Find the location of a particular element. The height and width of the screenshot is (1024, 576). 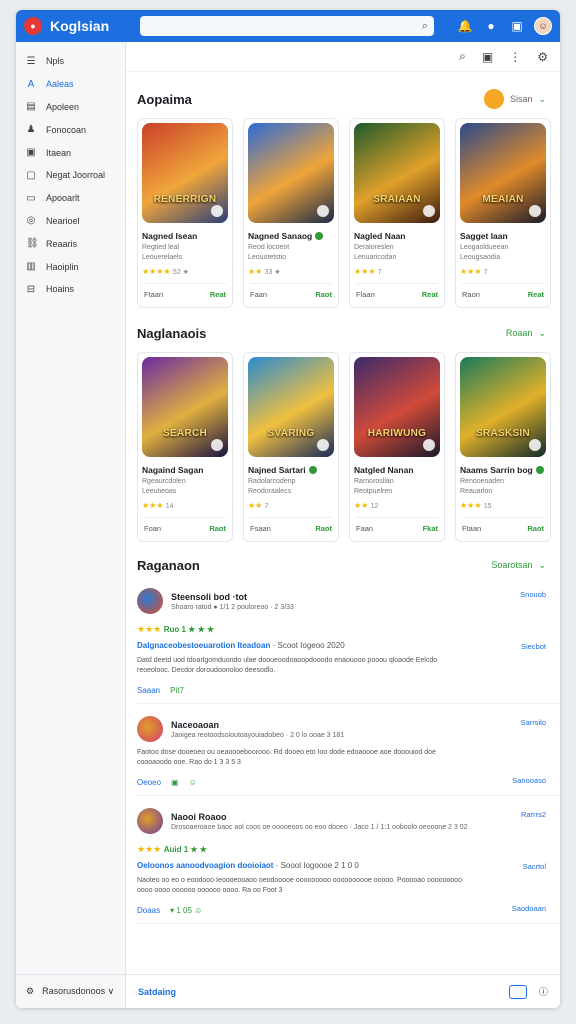

sidebar-item-icon: ⛓ is located at coordinates (32, 244).